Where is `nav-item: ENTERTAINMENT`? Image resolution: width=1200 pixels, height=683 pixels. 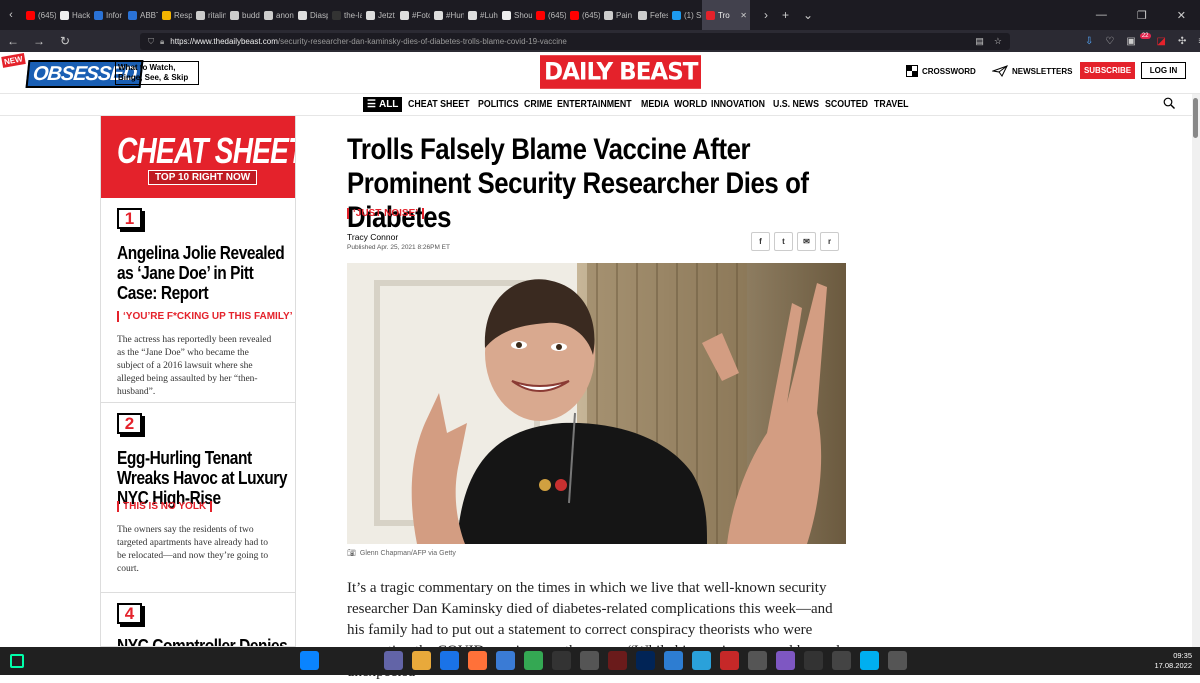
nav-item: ENTERTAINMENT is located at coordinates (594, 104).